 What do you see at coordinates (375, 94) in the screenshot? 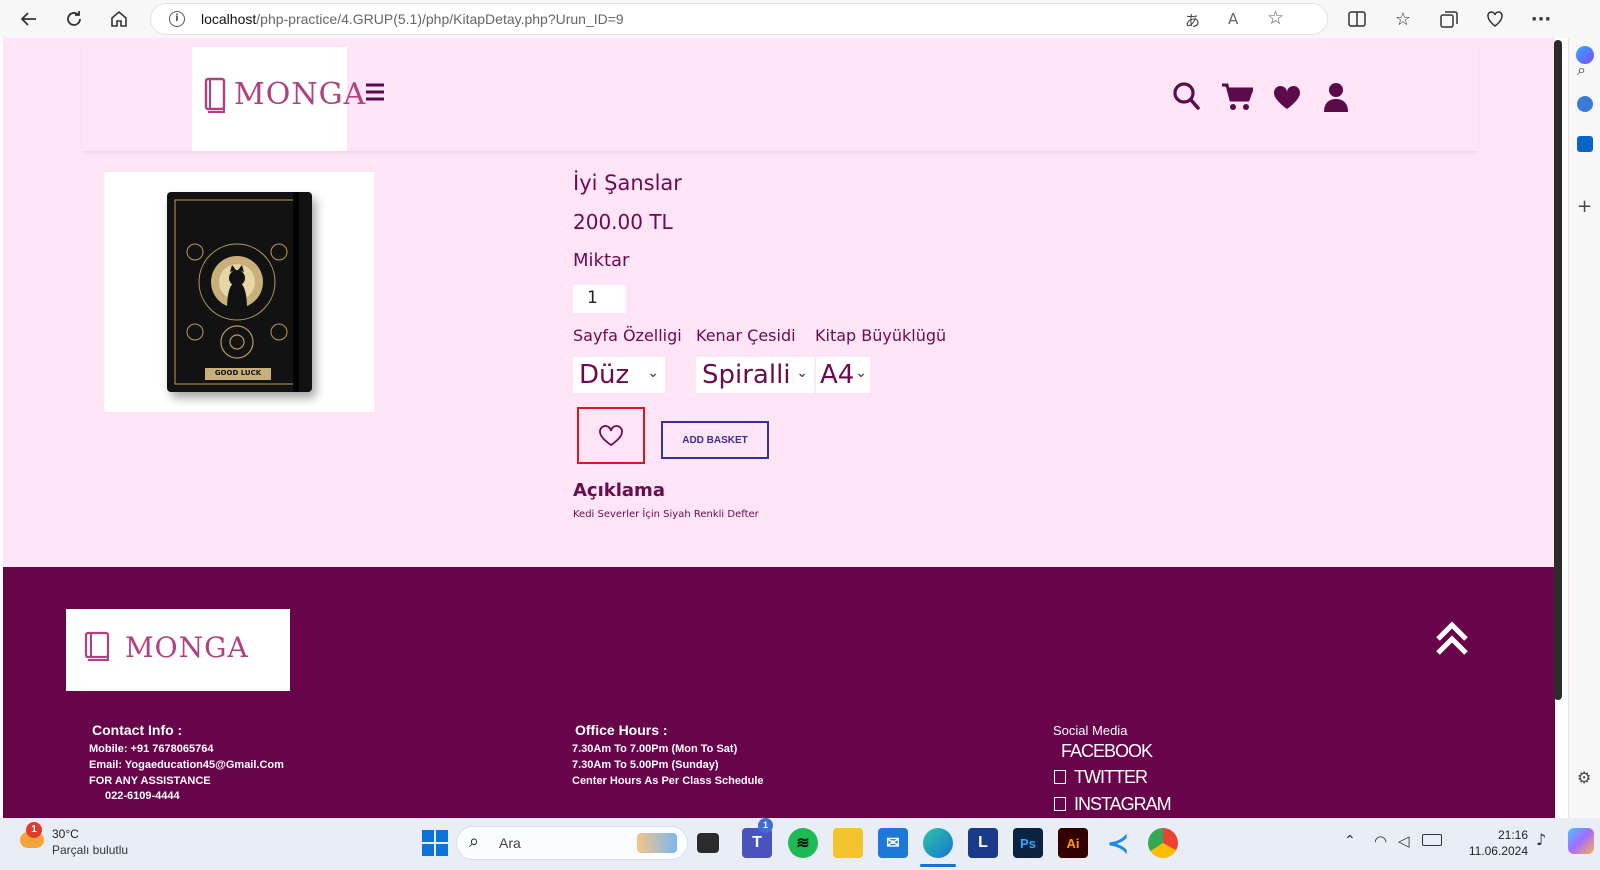
I see `hamburger-menu-icon` at bounding box center [375, 94].